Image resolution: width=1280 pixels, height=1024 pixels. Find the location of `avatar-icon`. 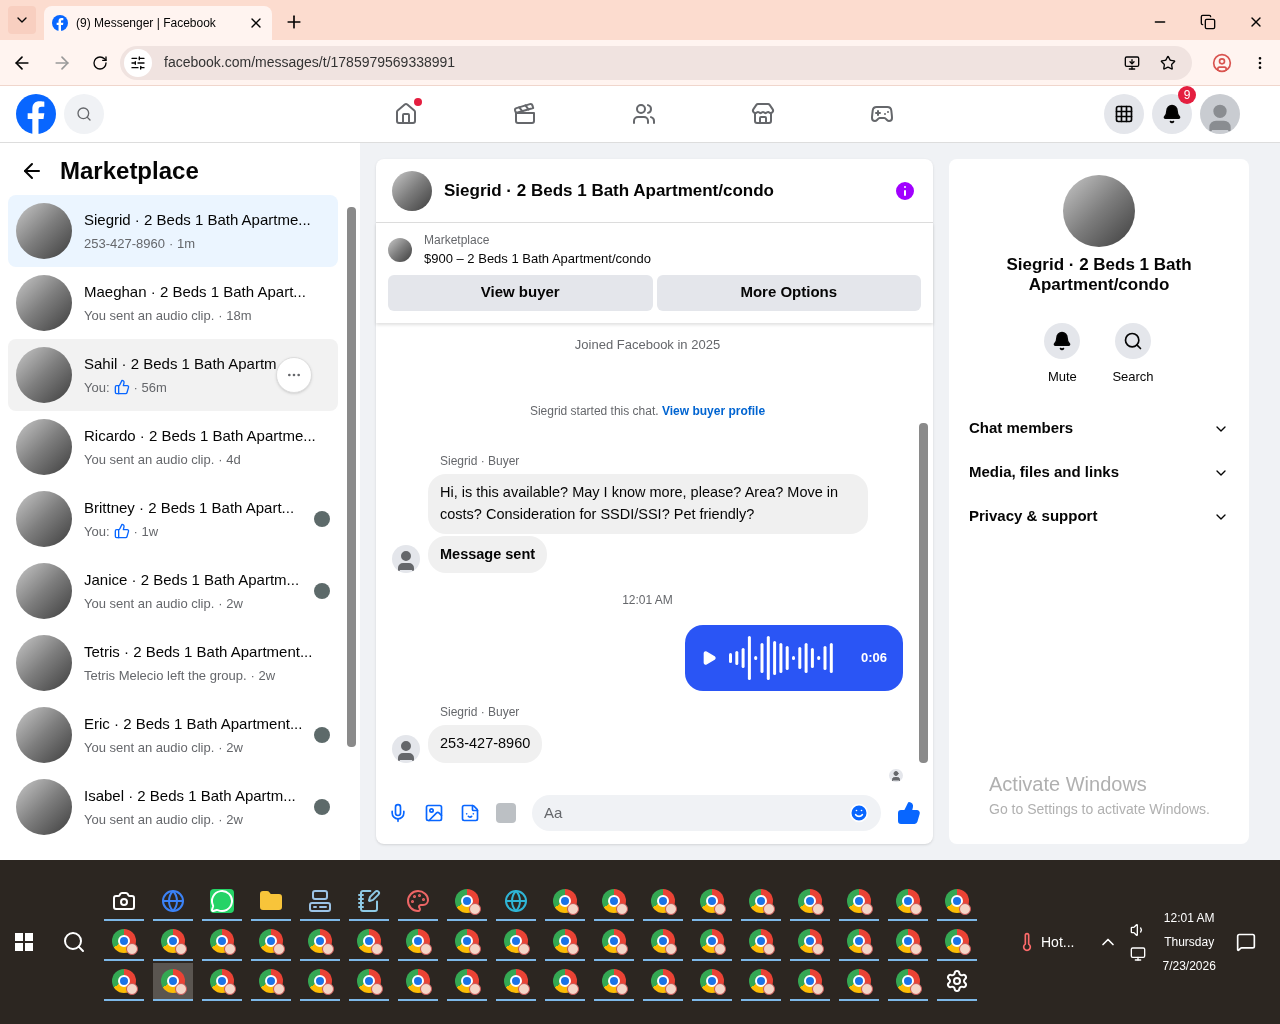

avatar-icon is located at coordinates (1220, 114).